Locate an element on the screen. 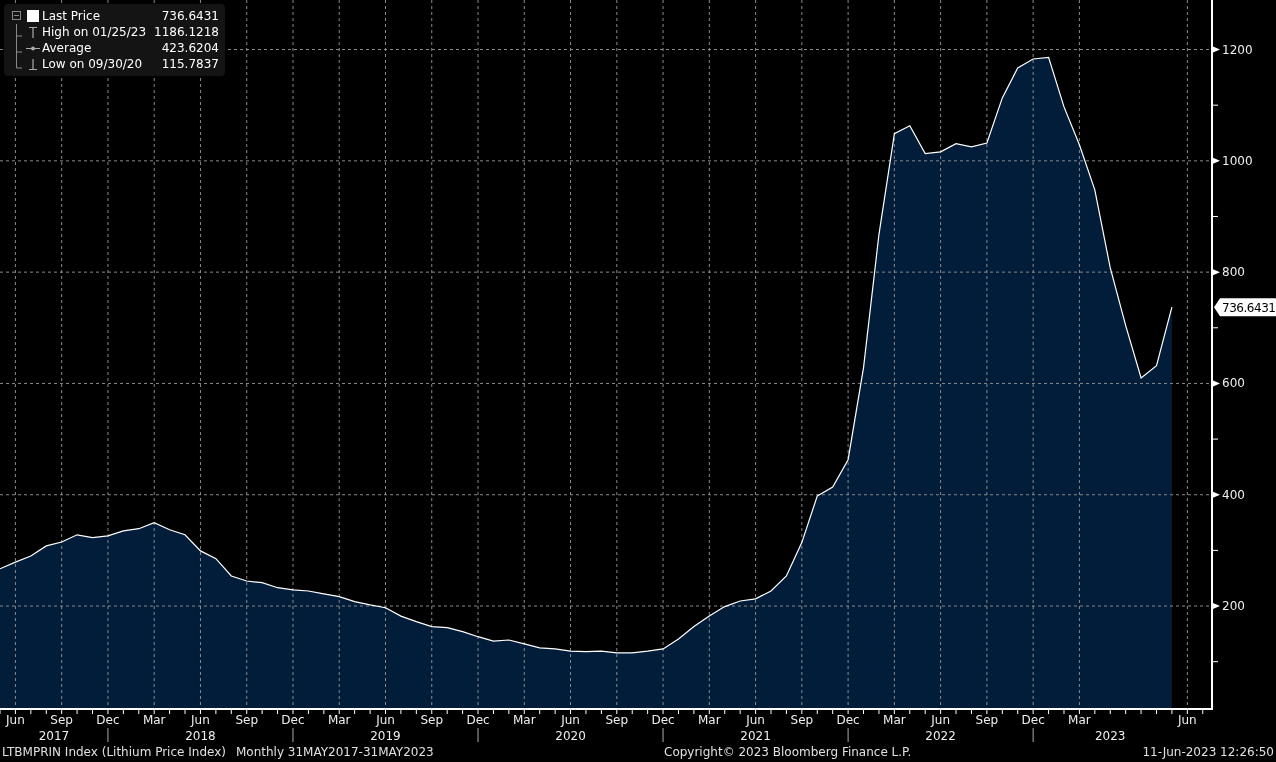 Image resolution: width=1276 pixels, height=762 pixels. square-icon is located at coordinates (33, 16).